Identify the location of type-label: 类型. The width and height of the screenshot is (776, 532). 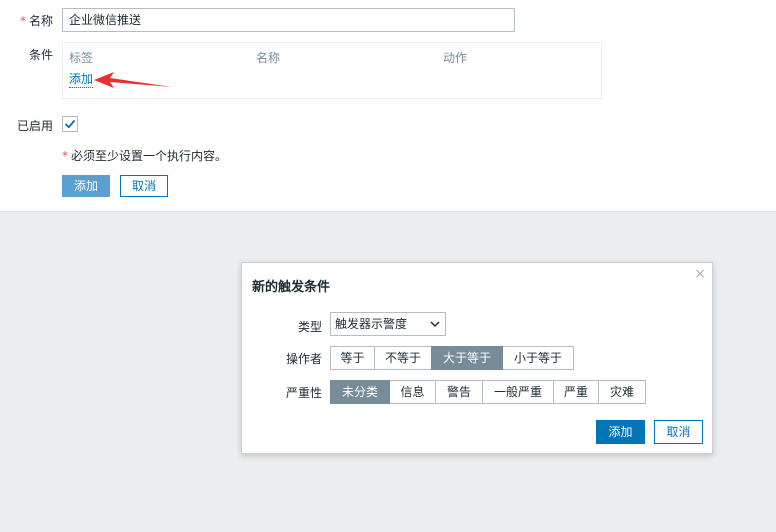
(309, 327).